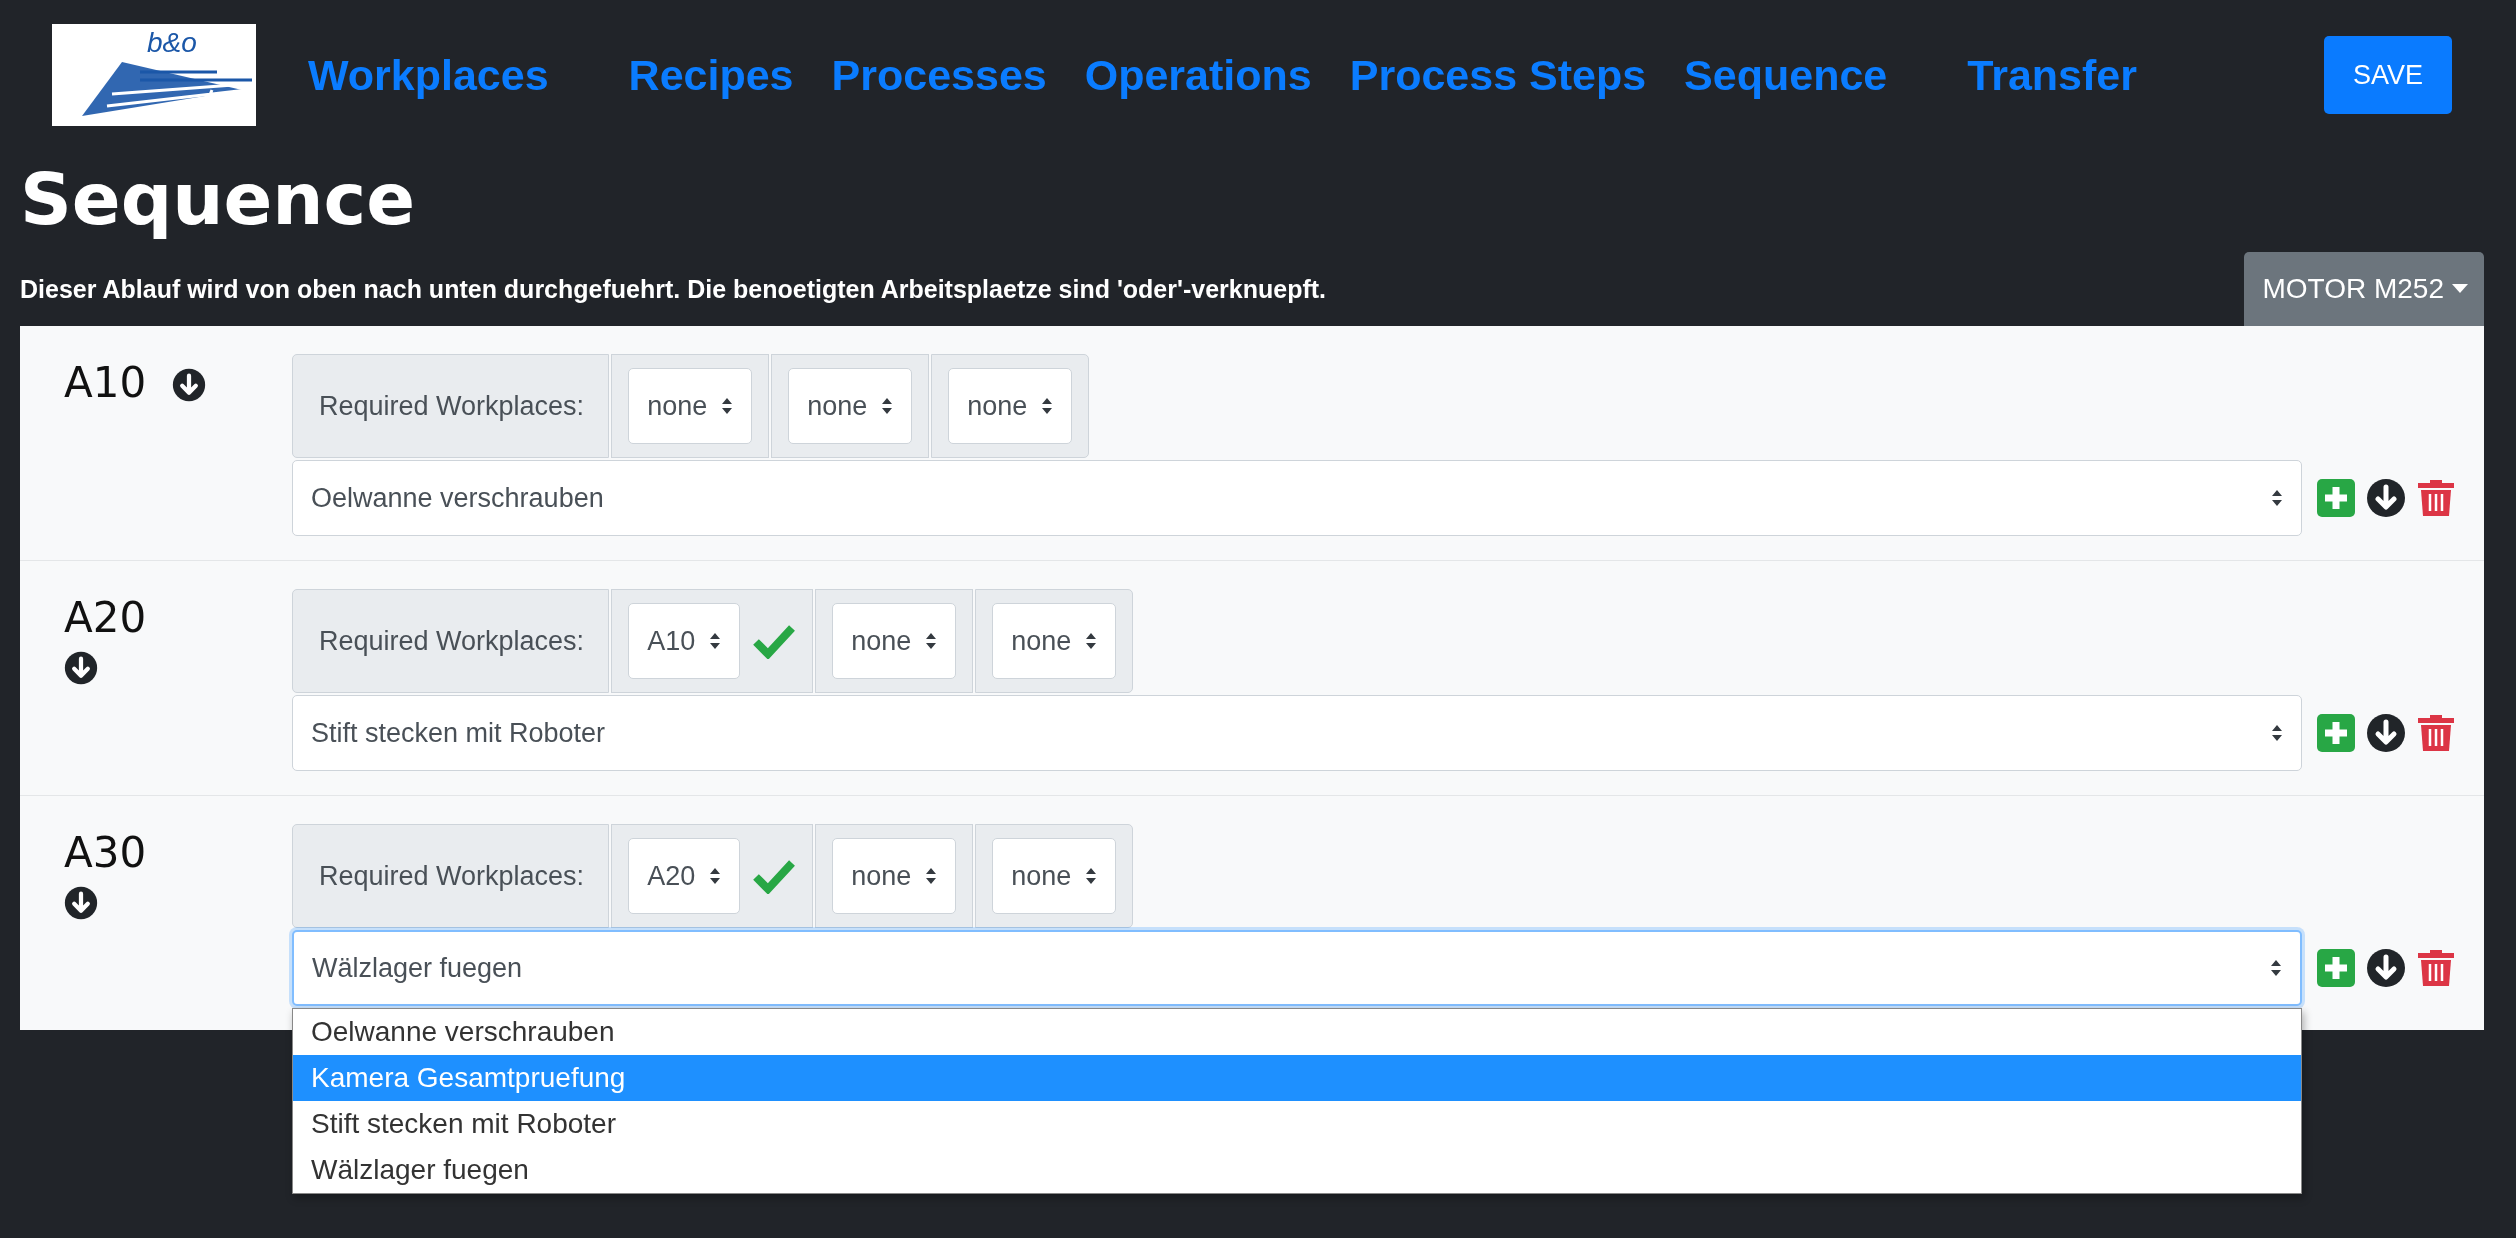 Image resolution: width=2516 pixels, height=1238 pixels. I want to click on step-name: A10, so click(105, 383).